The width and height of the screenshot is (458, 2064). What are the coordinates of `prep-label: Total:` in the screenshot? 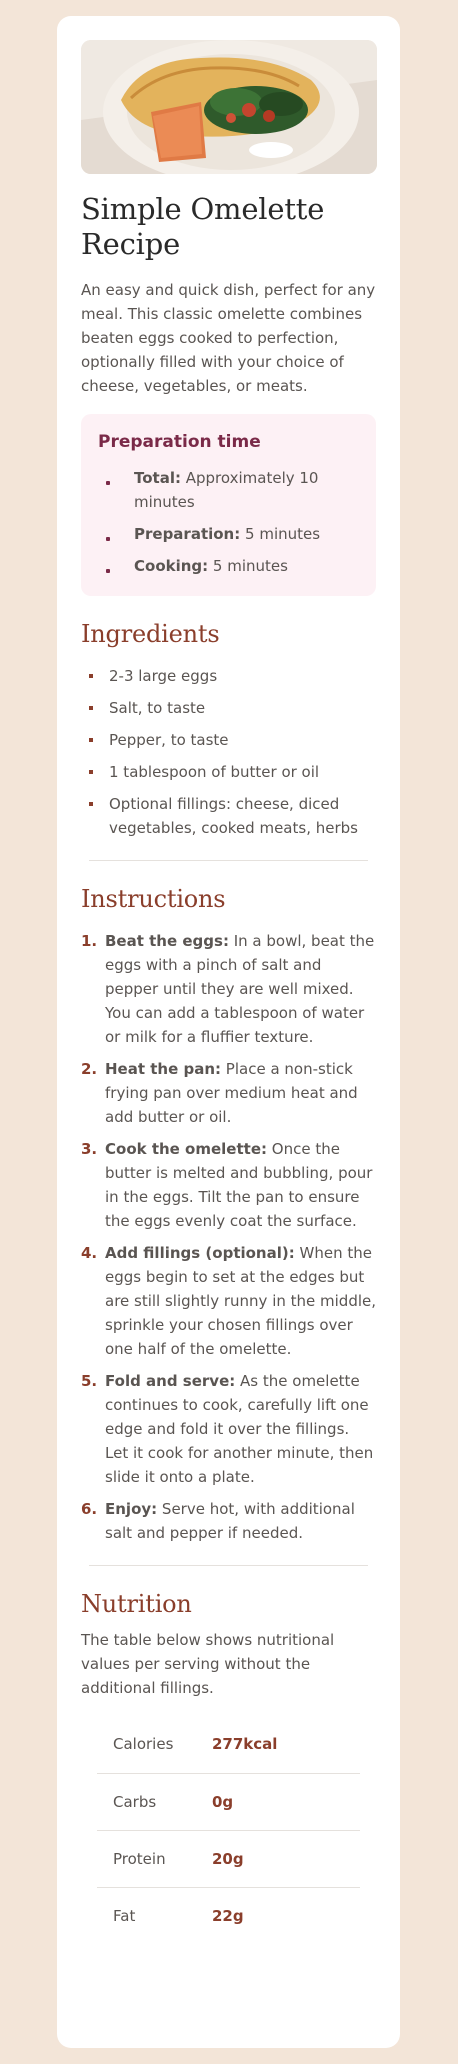 It's located at (157, 478).